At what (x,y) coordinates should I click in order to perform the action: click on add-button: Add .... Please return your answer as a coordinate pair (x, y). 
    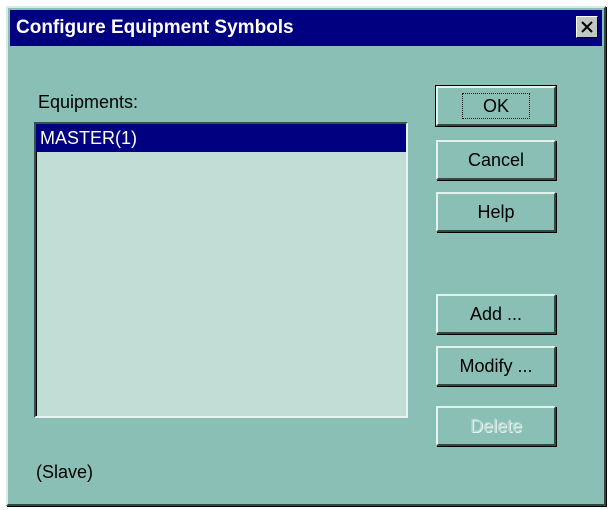
    Looking at the image, I should click on (496, 314).